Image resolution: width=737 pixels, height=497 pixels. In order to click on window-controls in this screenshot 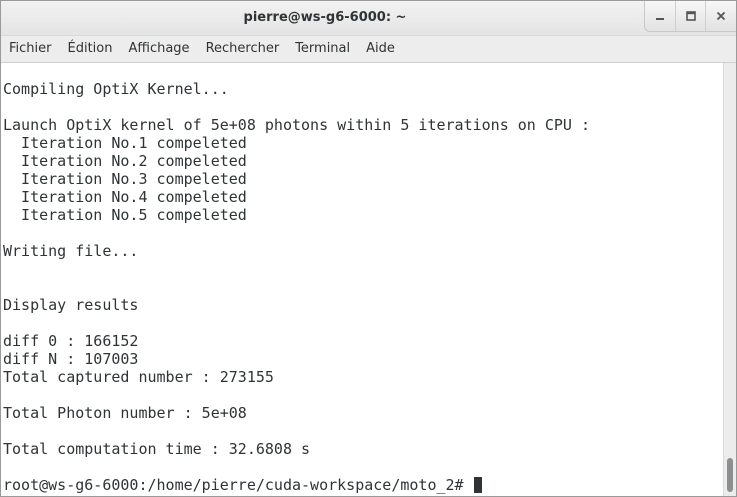, I will do `click(690, 16)`.